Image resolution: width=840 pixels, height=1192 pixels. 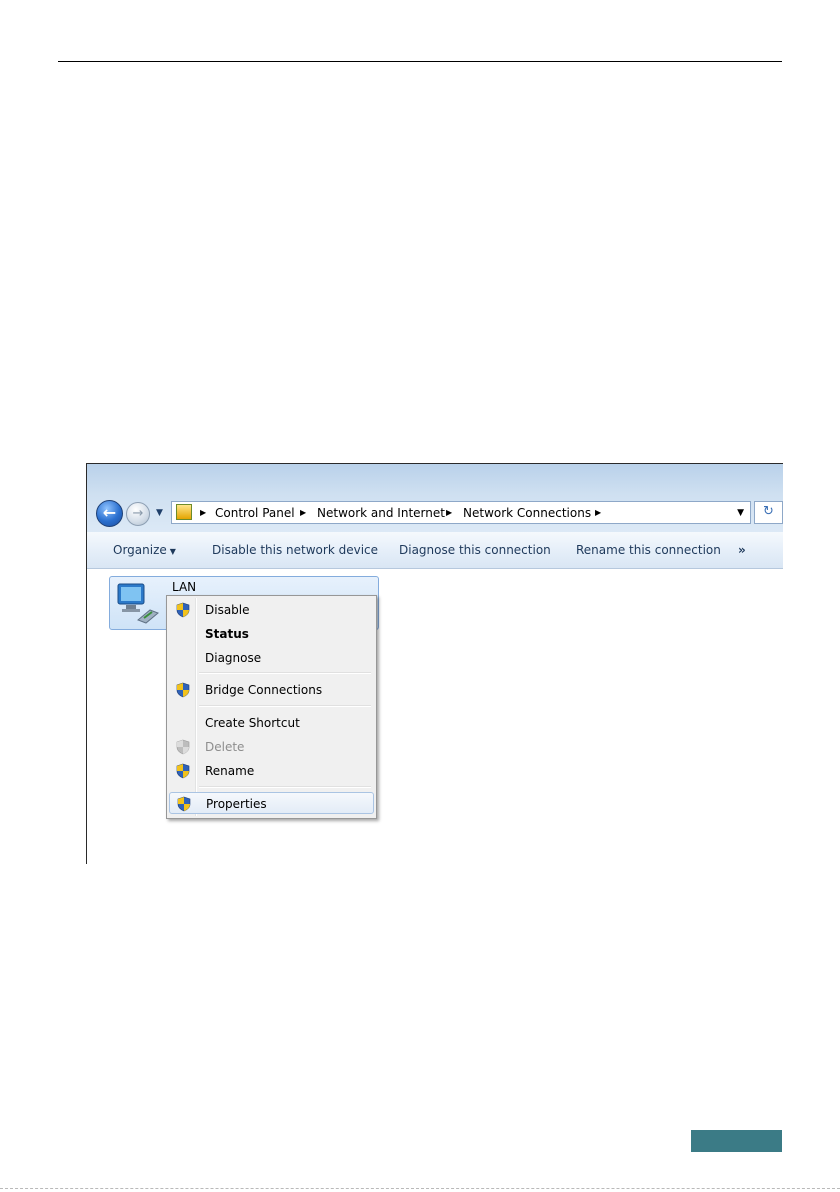 I want to click on control-panel-icon, so click(x=184, y=512).